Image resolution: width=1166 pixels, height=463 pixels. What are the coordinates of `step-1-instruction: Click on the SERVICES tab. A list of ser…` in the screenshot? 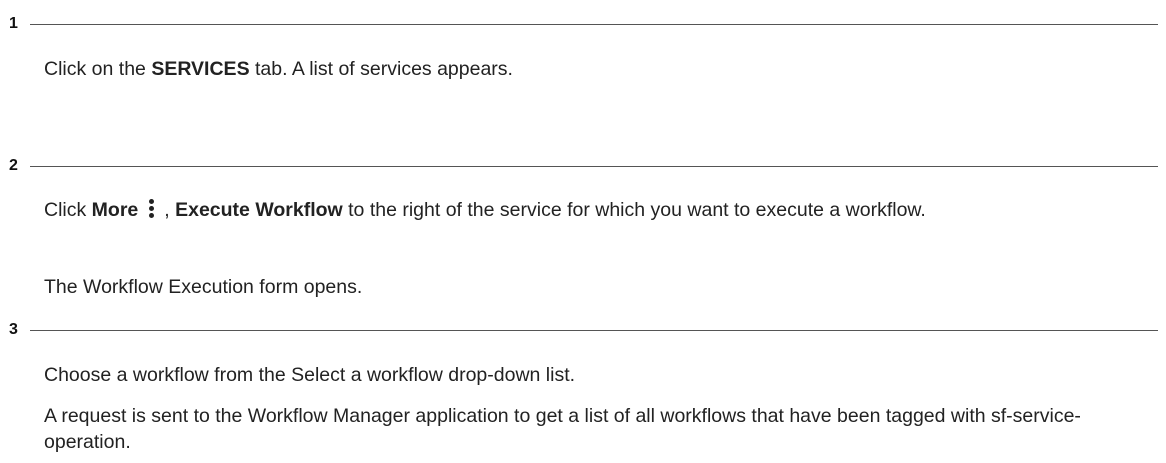 It's located at (278, 69).